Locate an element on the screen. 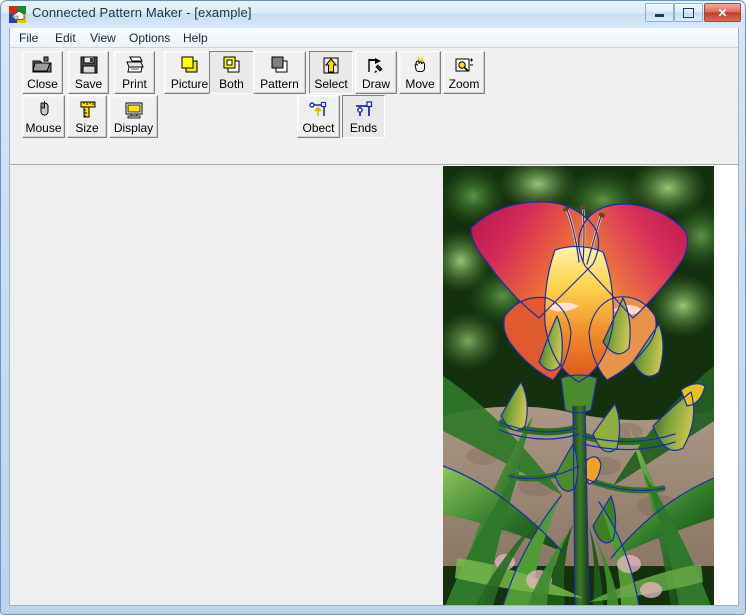 This screenshot has width=746, height=615. menu-file: File is located at coordinates (28, 38).